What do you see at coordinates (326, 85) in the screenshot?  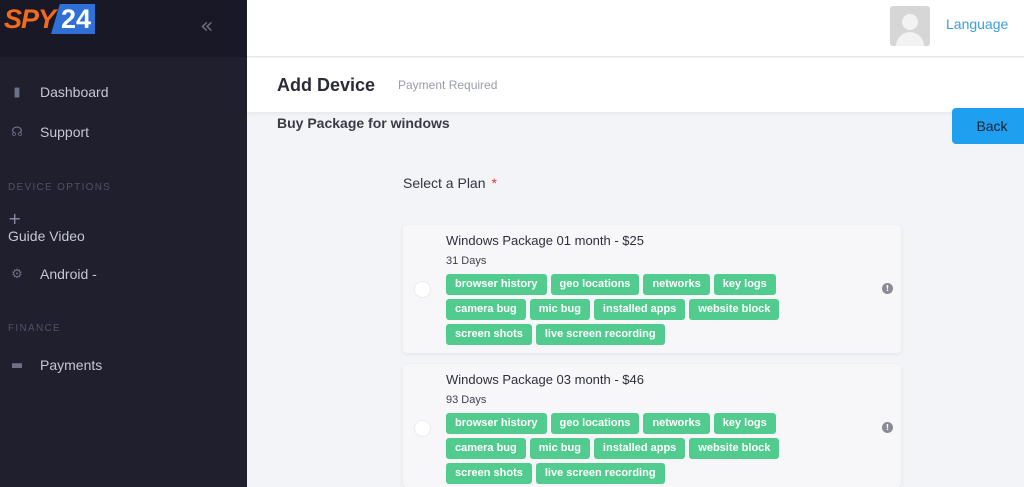 I see `page-title: Add Device` at bounding box center [326, 85].